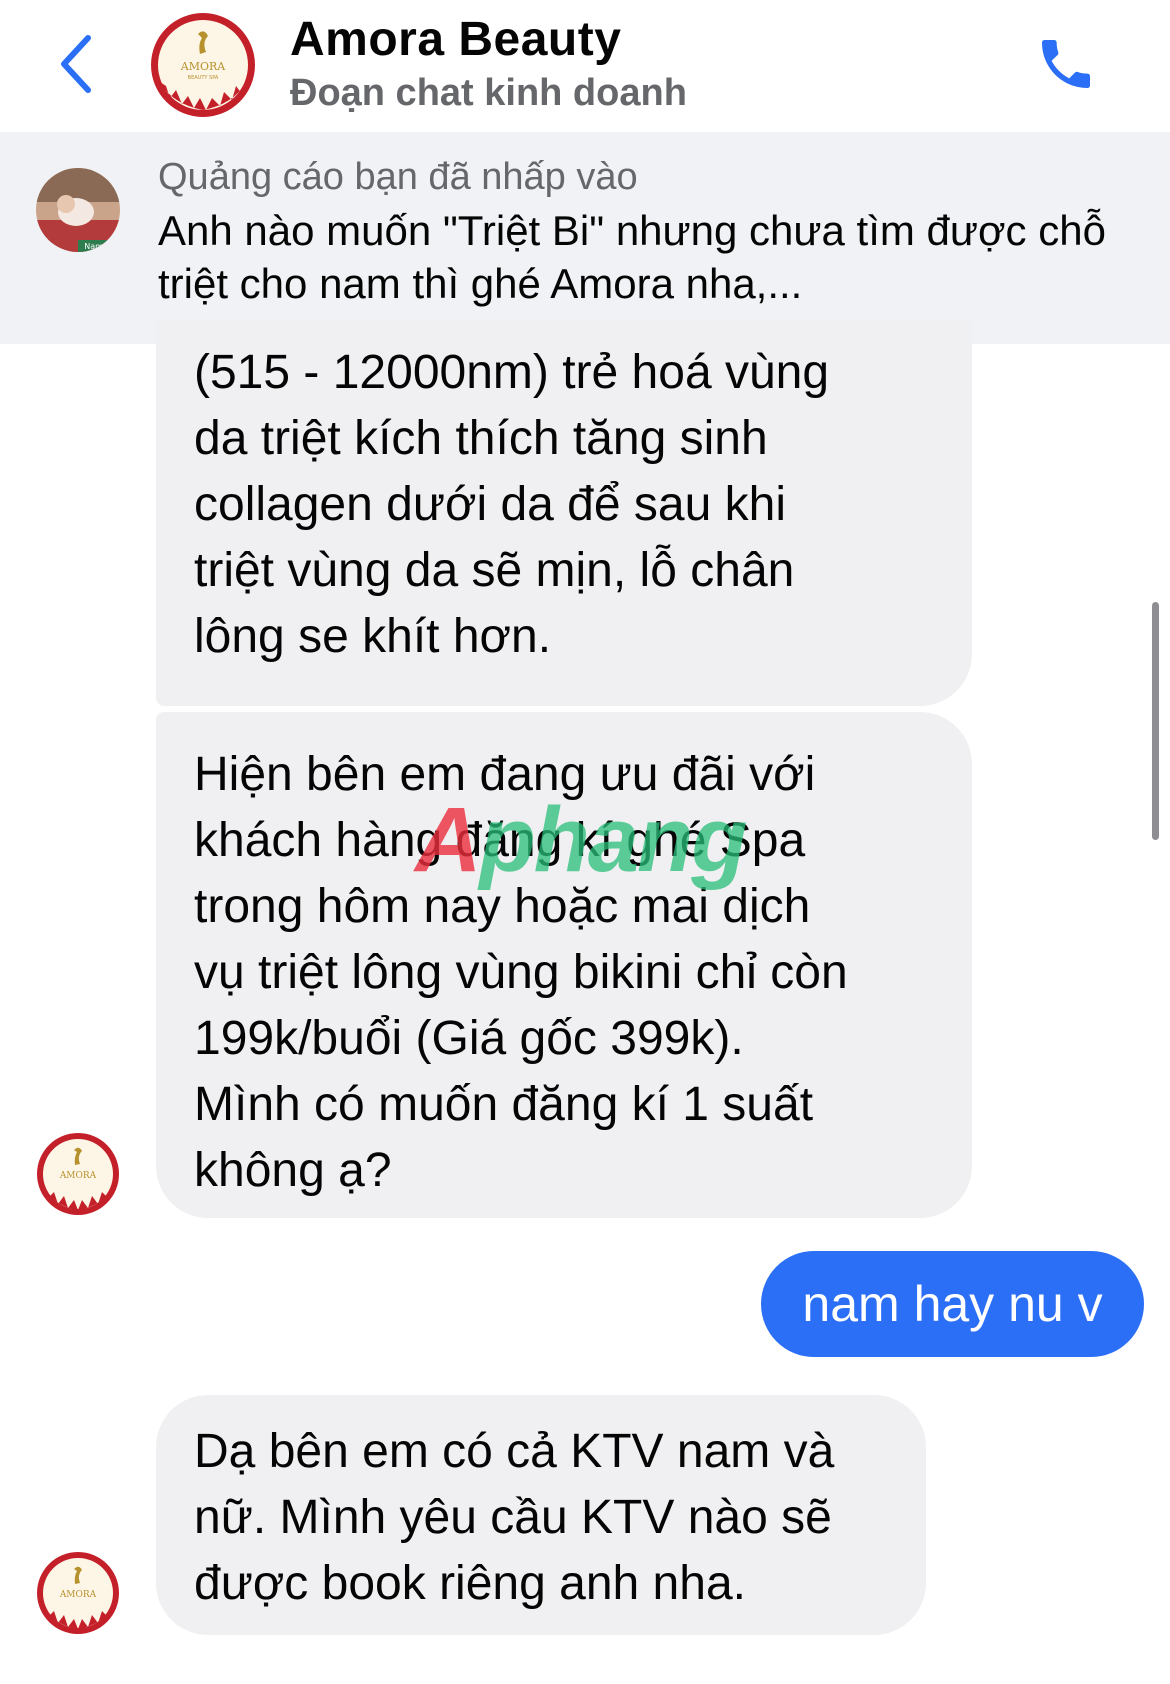 This screenshot has width=1170, height=1684. I want to click on page-avatar: AMORA BEAUTY SPA, so click(203, 65).